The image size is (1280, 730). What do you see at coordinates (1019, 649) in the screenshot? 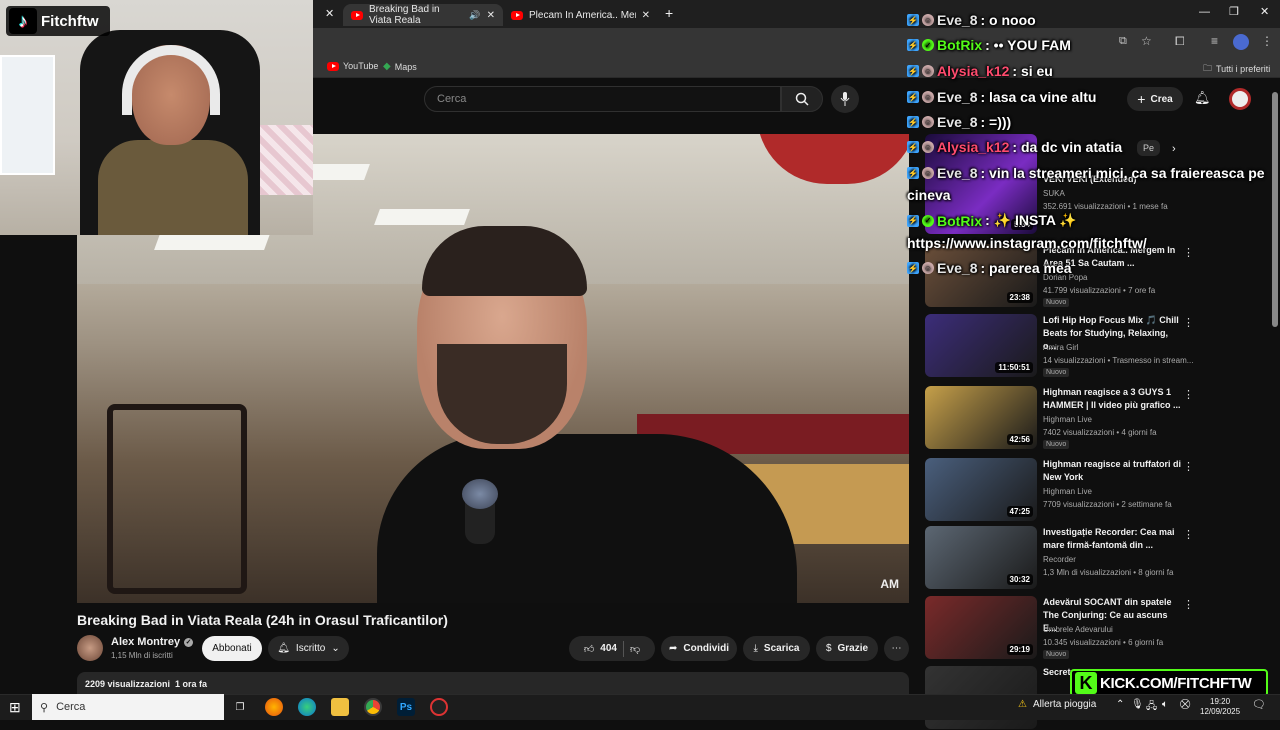
I see `video-duration: 29:19` at bounding box center [1019, 649].